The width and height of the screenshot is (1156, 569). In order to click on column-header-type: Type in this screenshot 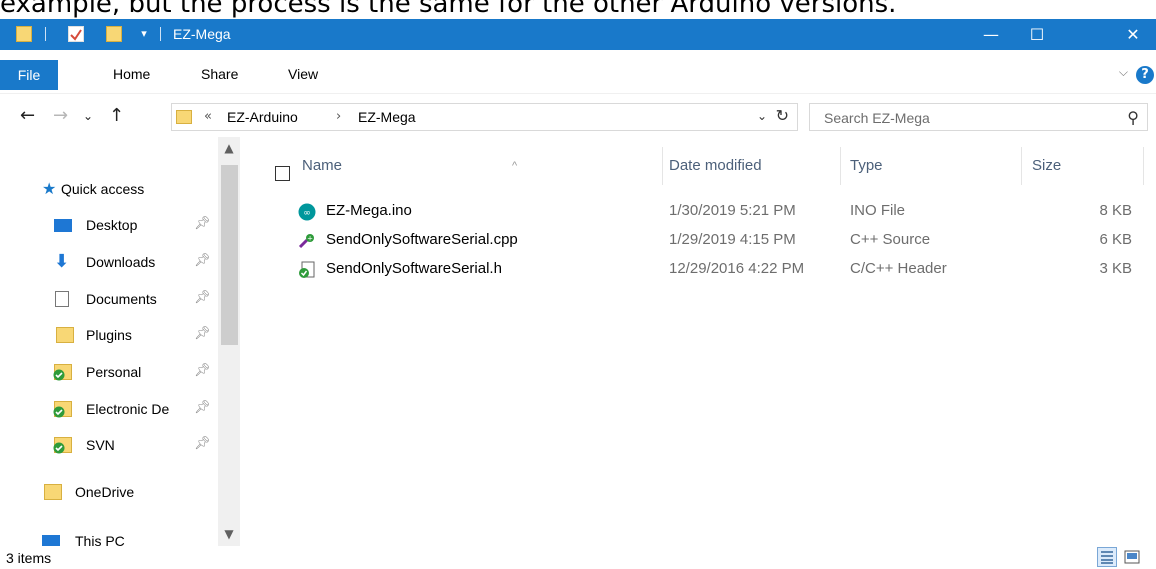, I will do `click(935, 166)`.